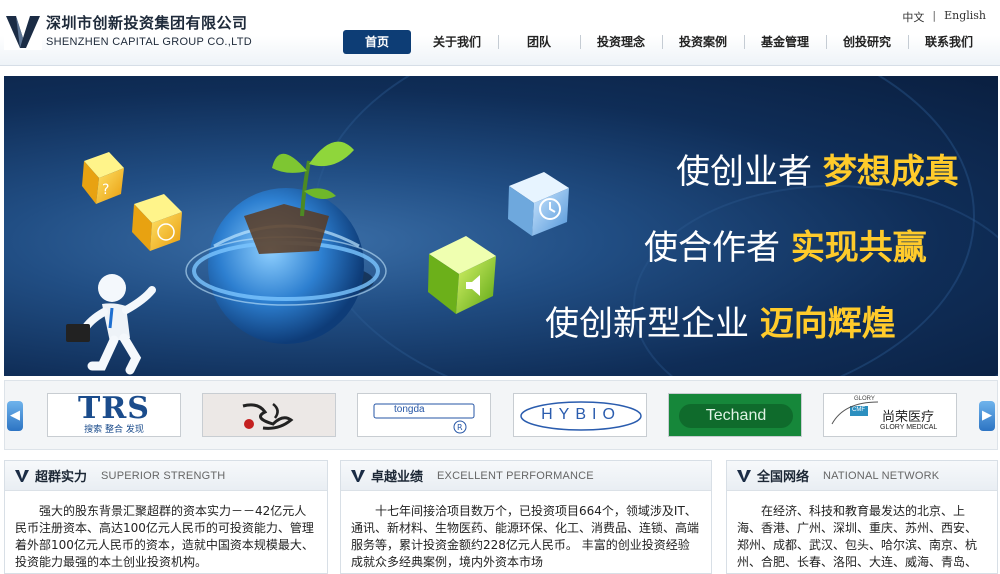  I want to click on banner-slogan-3-highlight: 迈向辉煌, so click(827, 324).